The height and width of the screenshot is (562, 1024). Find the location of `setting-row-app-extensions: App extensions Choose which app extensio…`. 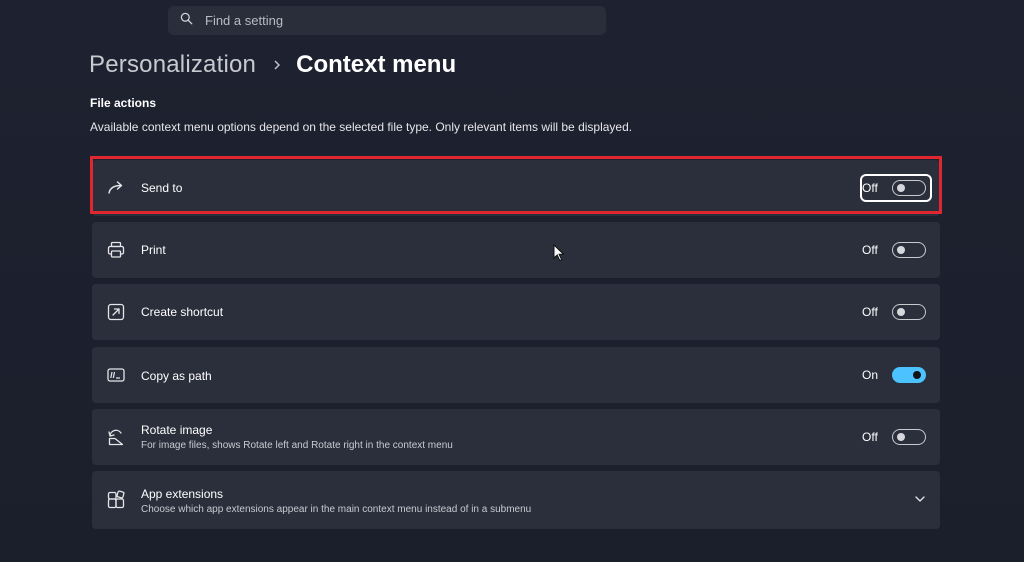

setting-row-app-extensions: App extensions Choose which app extensio… is located at coordinates (516, 500).